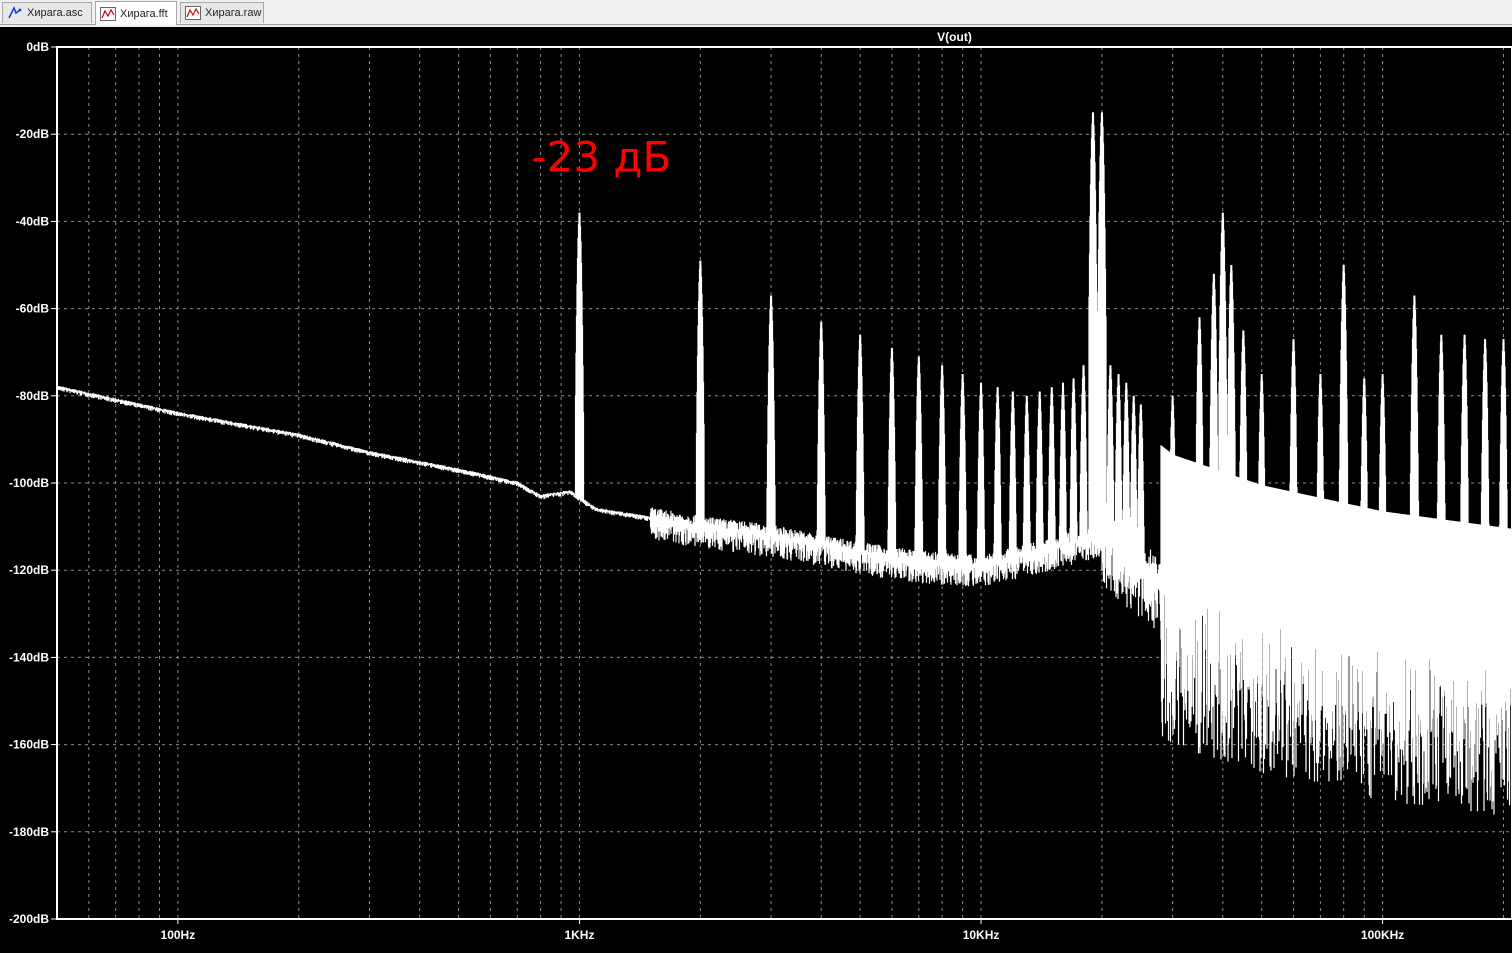 The width and height of the screenshot is (1512, 953). Describe the element at coordinates (33, 221) in the screenshot. I see `y-tick-label: -40dB` at that location.